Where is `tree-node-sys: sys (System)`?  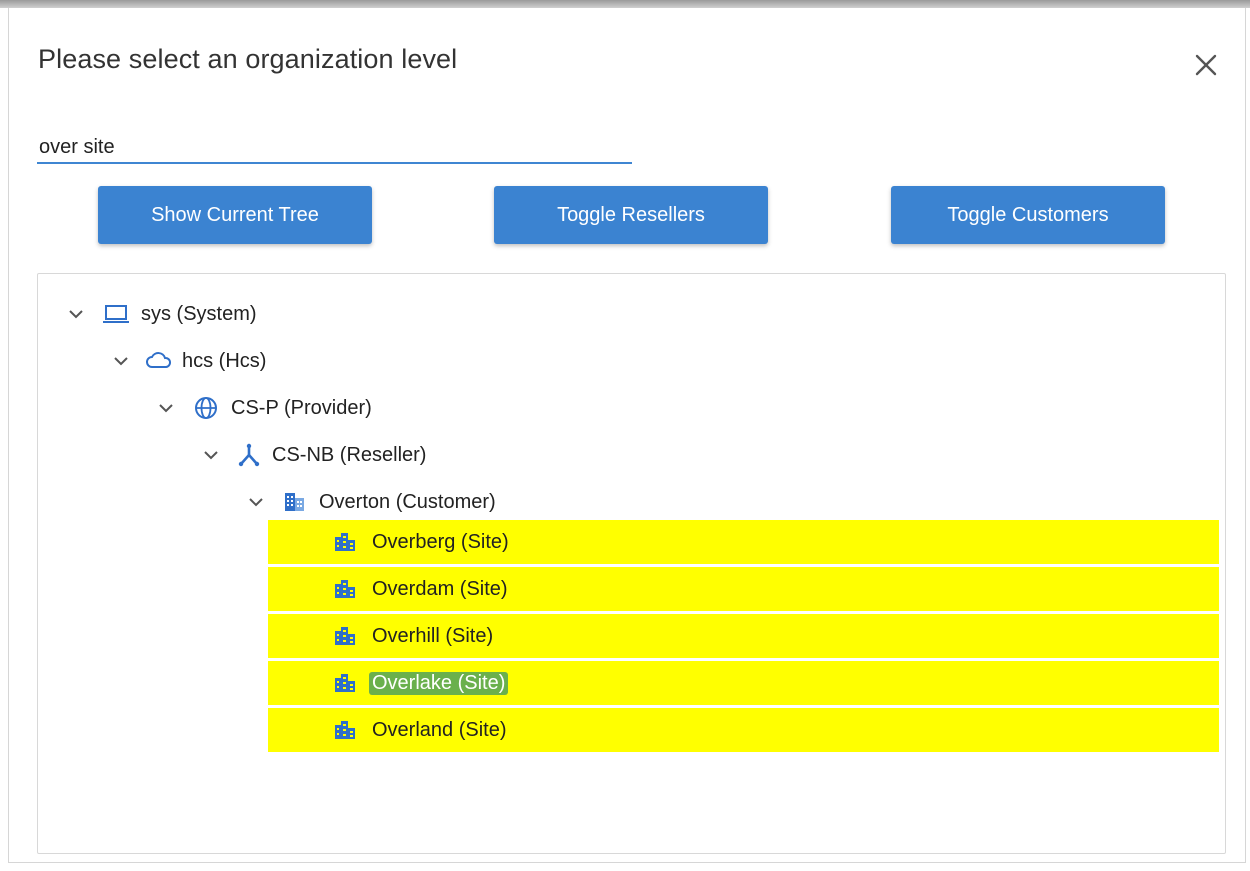 tree-node-sys: sys (System) is located at coordinates (161, 314).